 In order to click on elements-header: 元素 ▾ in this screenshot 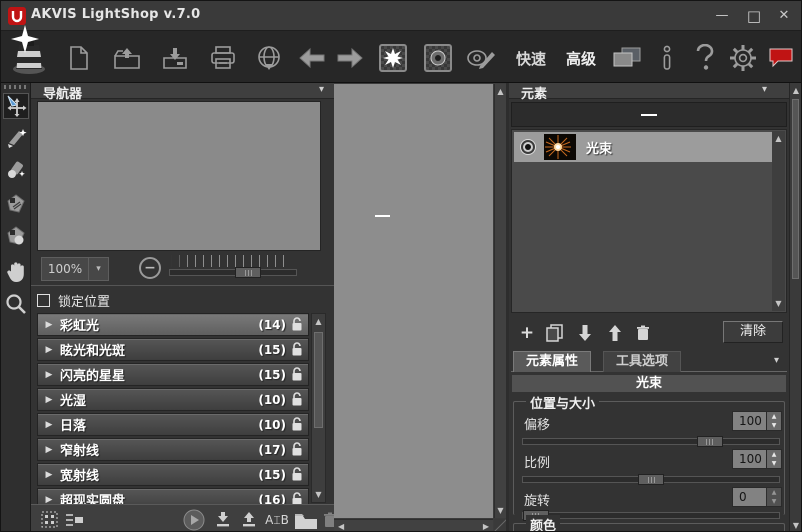, I will do `click(649, 92)`.